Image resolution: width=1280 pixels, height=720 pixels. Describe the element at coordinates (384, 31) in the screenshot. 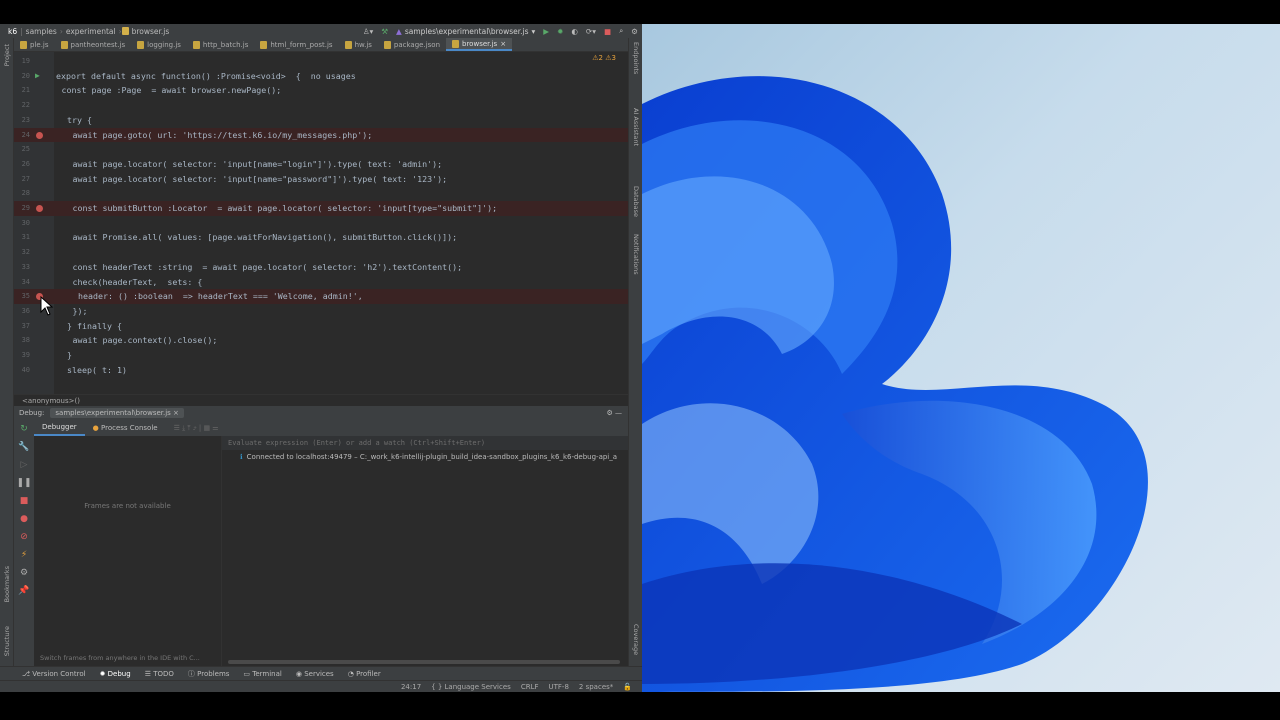

I see `build-hammer-icon: ⚒` at that location.